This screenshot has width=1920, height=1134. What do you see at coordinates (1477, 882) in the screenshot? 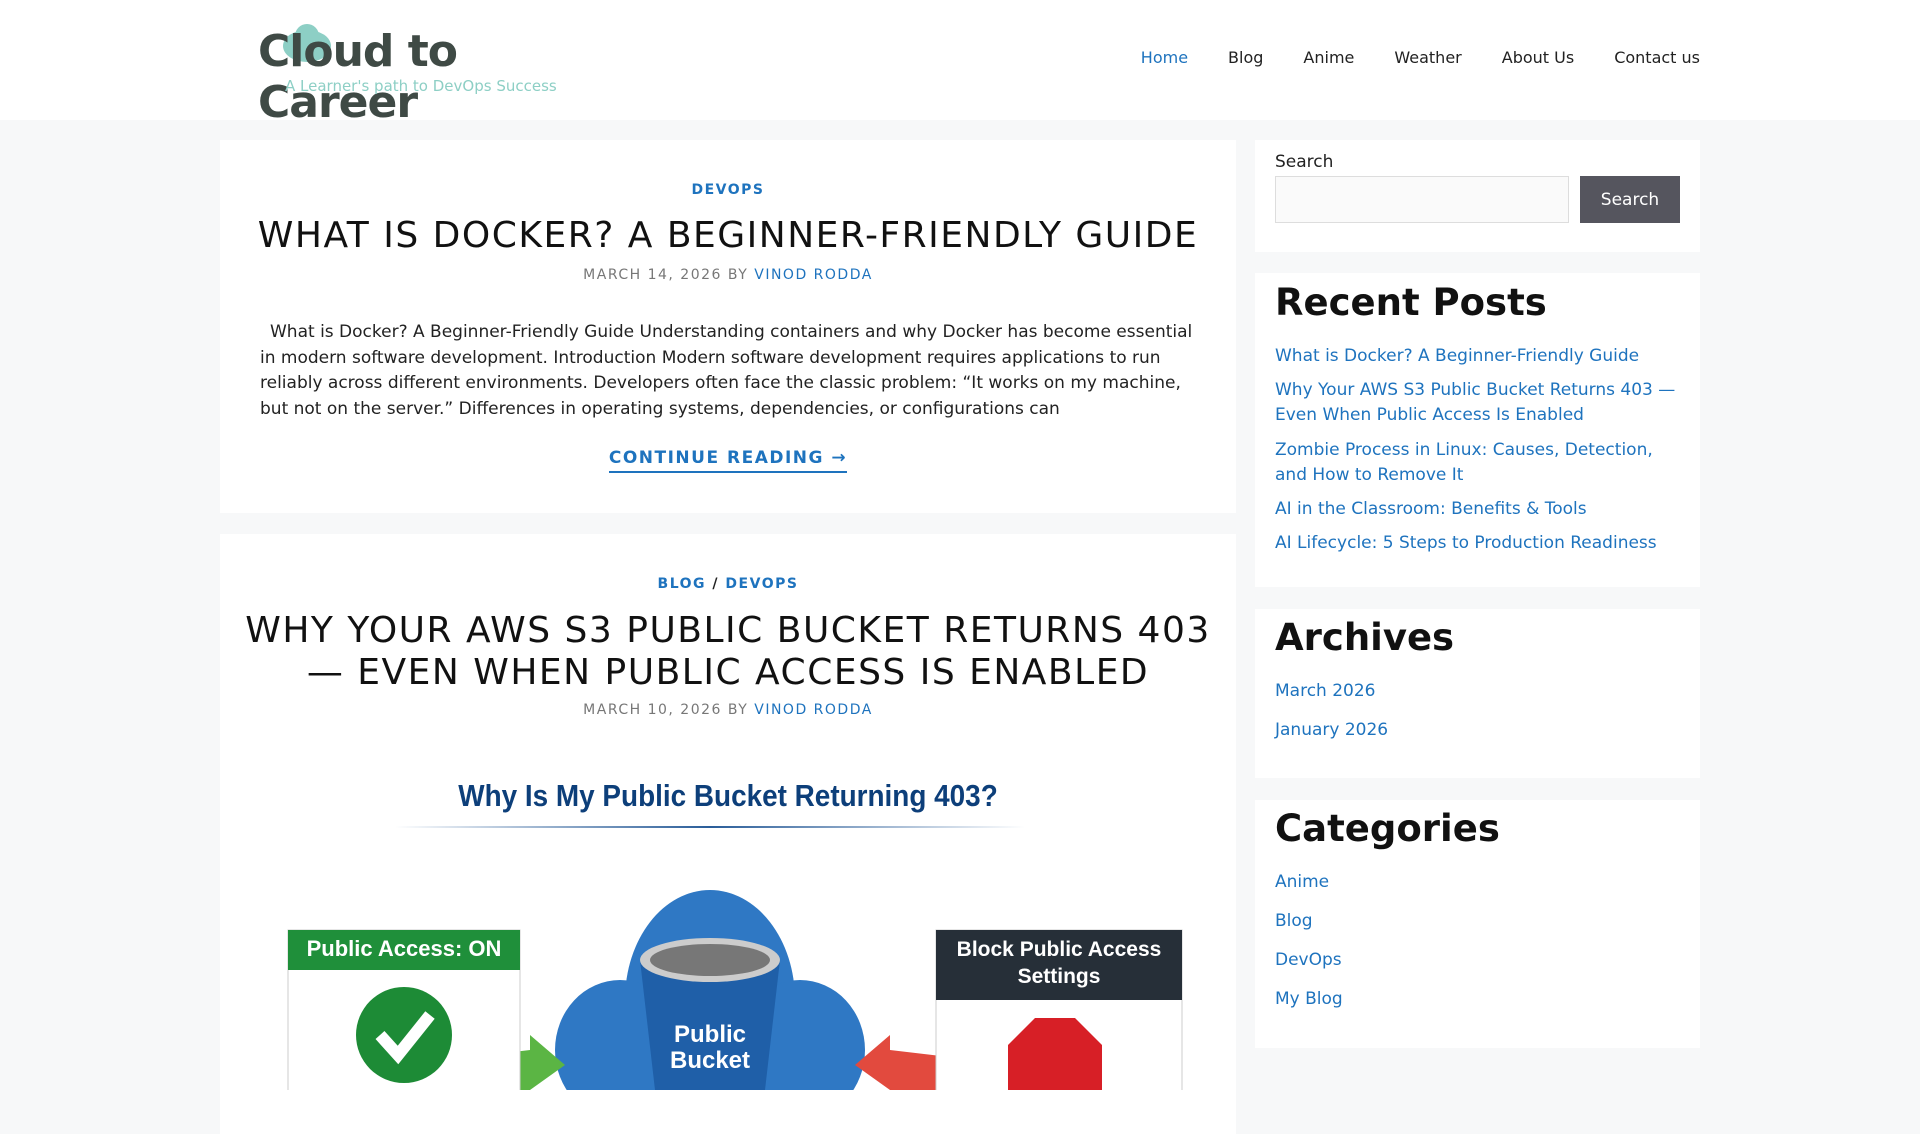
I see `category-link-anime: Anime` at bounding box center [1477, 882].